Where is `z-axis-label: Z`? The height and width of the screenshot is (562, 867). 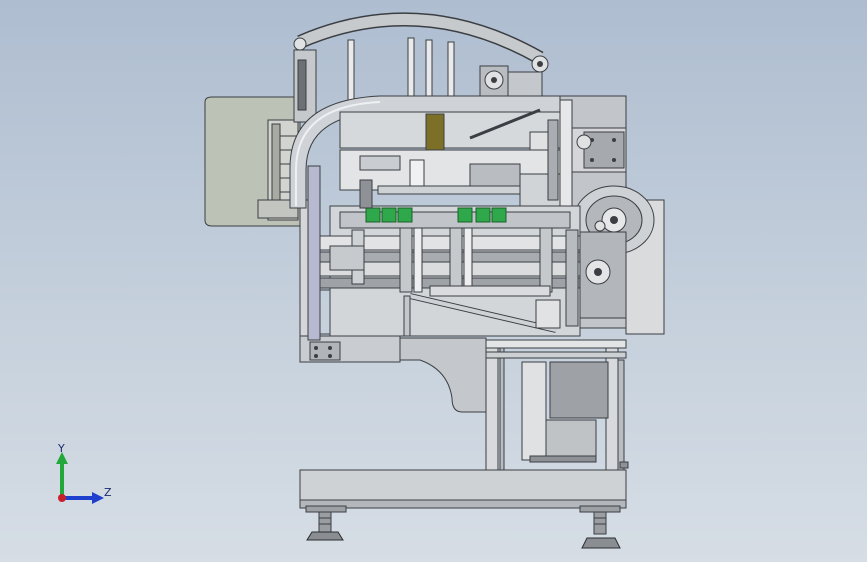 z-axis-label: Z is located at coordinates (108, 492).